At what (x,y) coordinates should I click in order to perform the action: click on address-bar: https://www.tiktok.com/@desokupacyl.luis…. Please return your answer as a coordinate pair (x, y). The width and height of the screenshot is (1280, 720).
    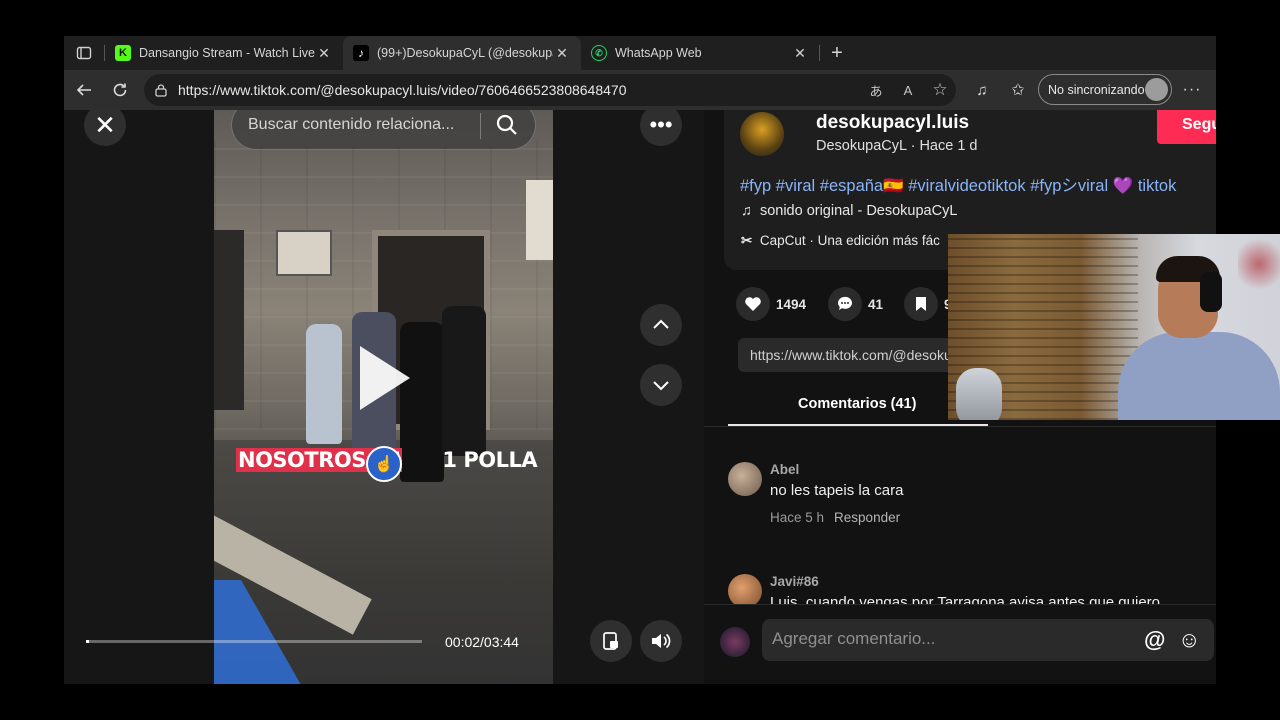
    Looking at the image, I should click on (550, 90).